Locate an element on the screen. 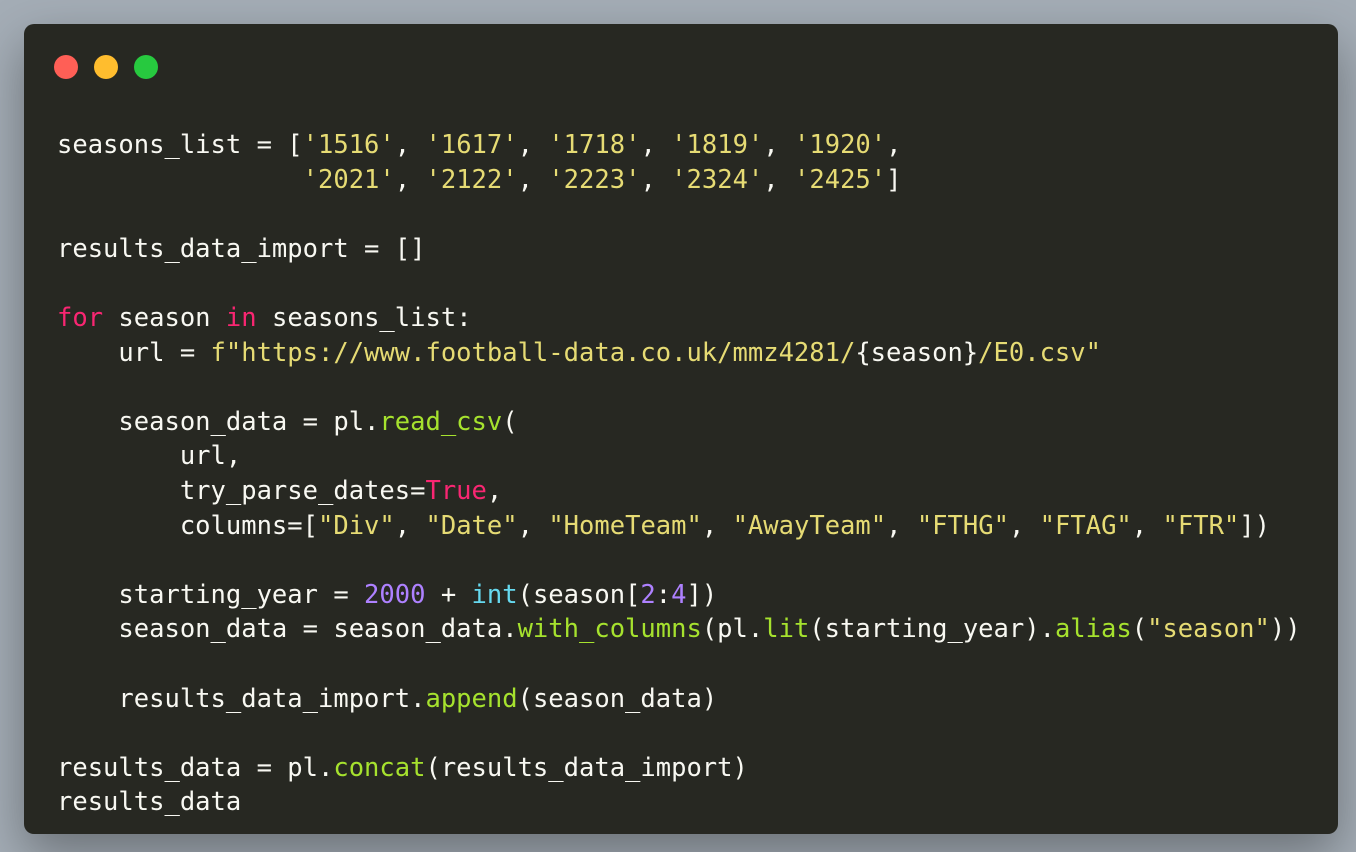 The width and height of the screenshot is (1356, 852). code-token: "Date" is located at coordinates (471, 525).